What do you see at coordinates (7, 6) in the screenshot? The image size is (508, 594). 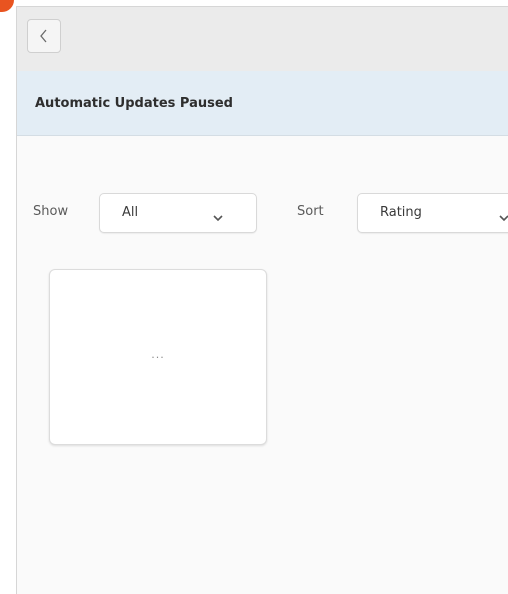 I see `accent-corner` at bounding box center [7, 6].